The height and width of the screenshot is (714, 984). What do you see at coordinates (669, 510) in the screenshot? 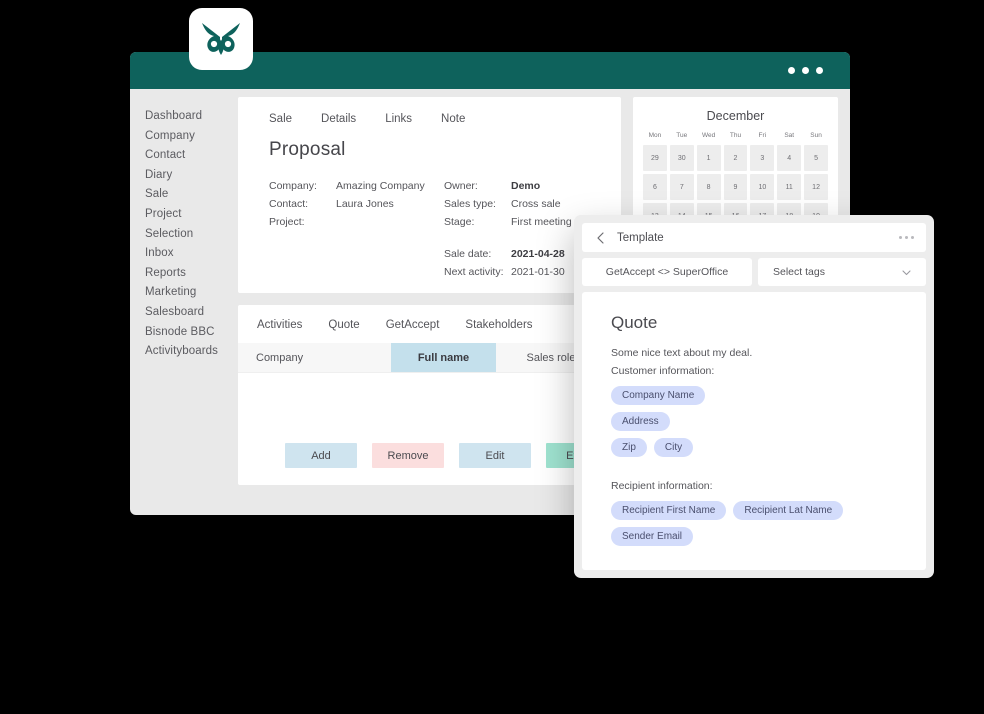
I see `merge-tag-recipient-first-name: Recipient First Name` at bounding box center [669, 510].